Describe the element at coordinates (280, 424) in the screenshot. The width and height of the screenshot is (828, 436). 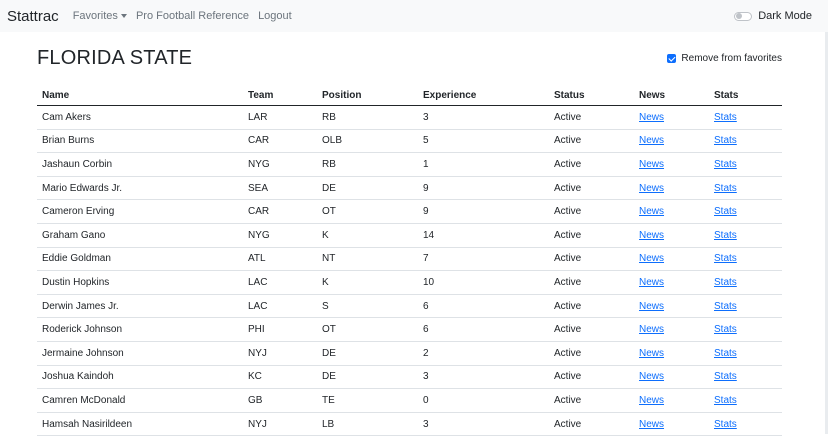
I see `table-cell: NYJ` at that location.